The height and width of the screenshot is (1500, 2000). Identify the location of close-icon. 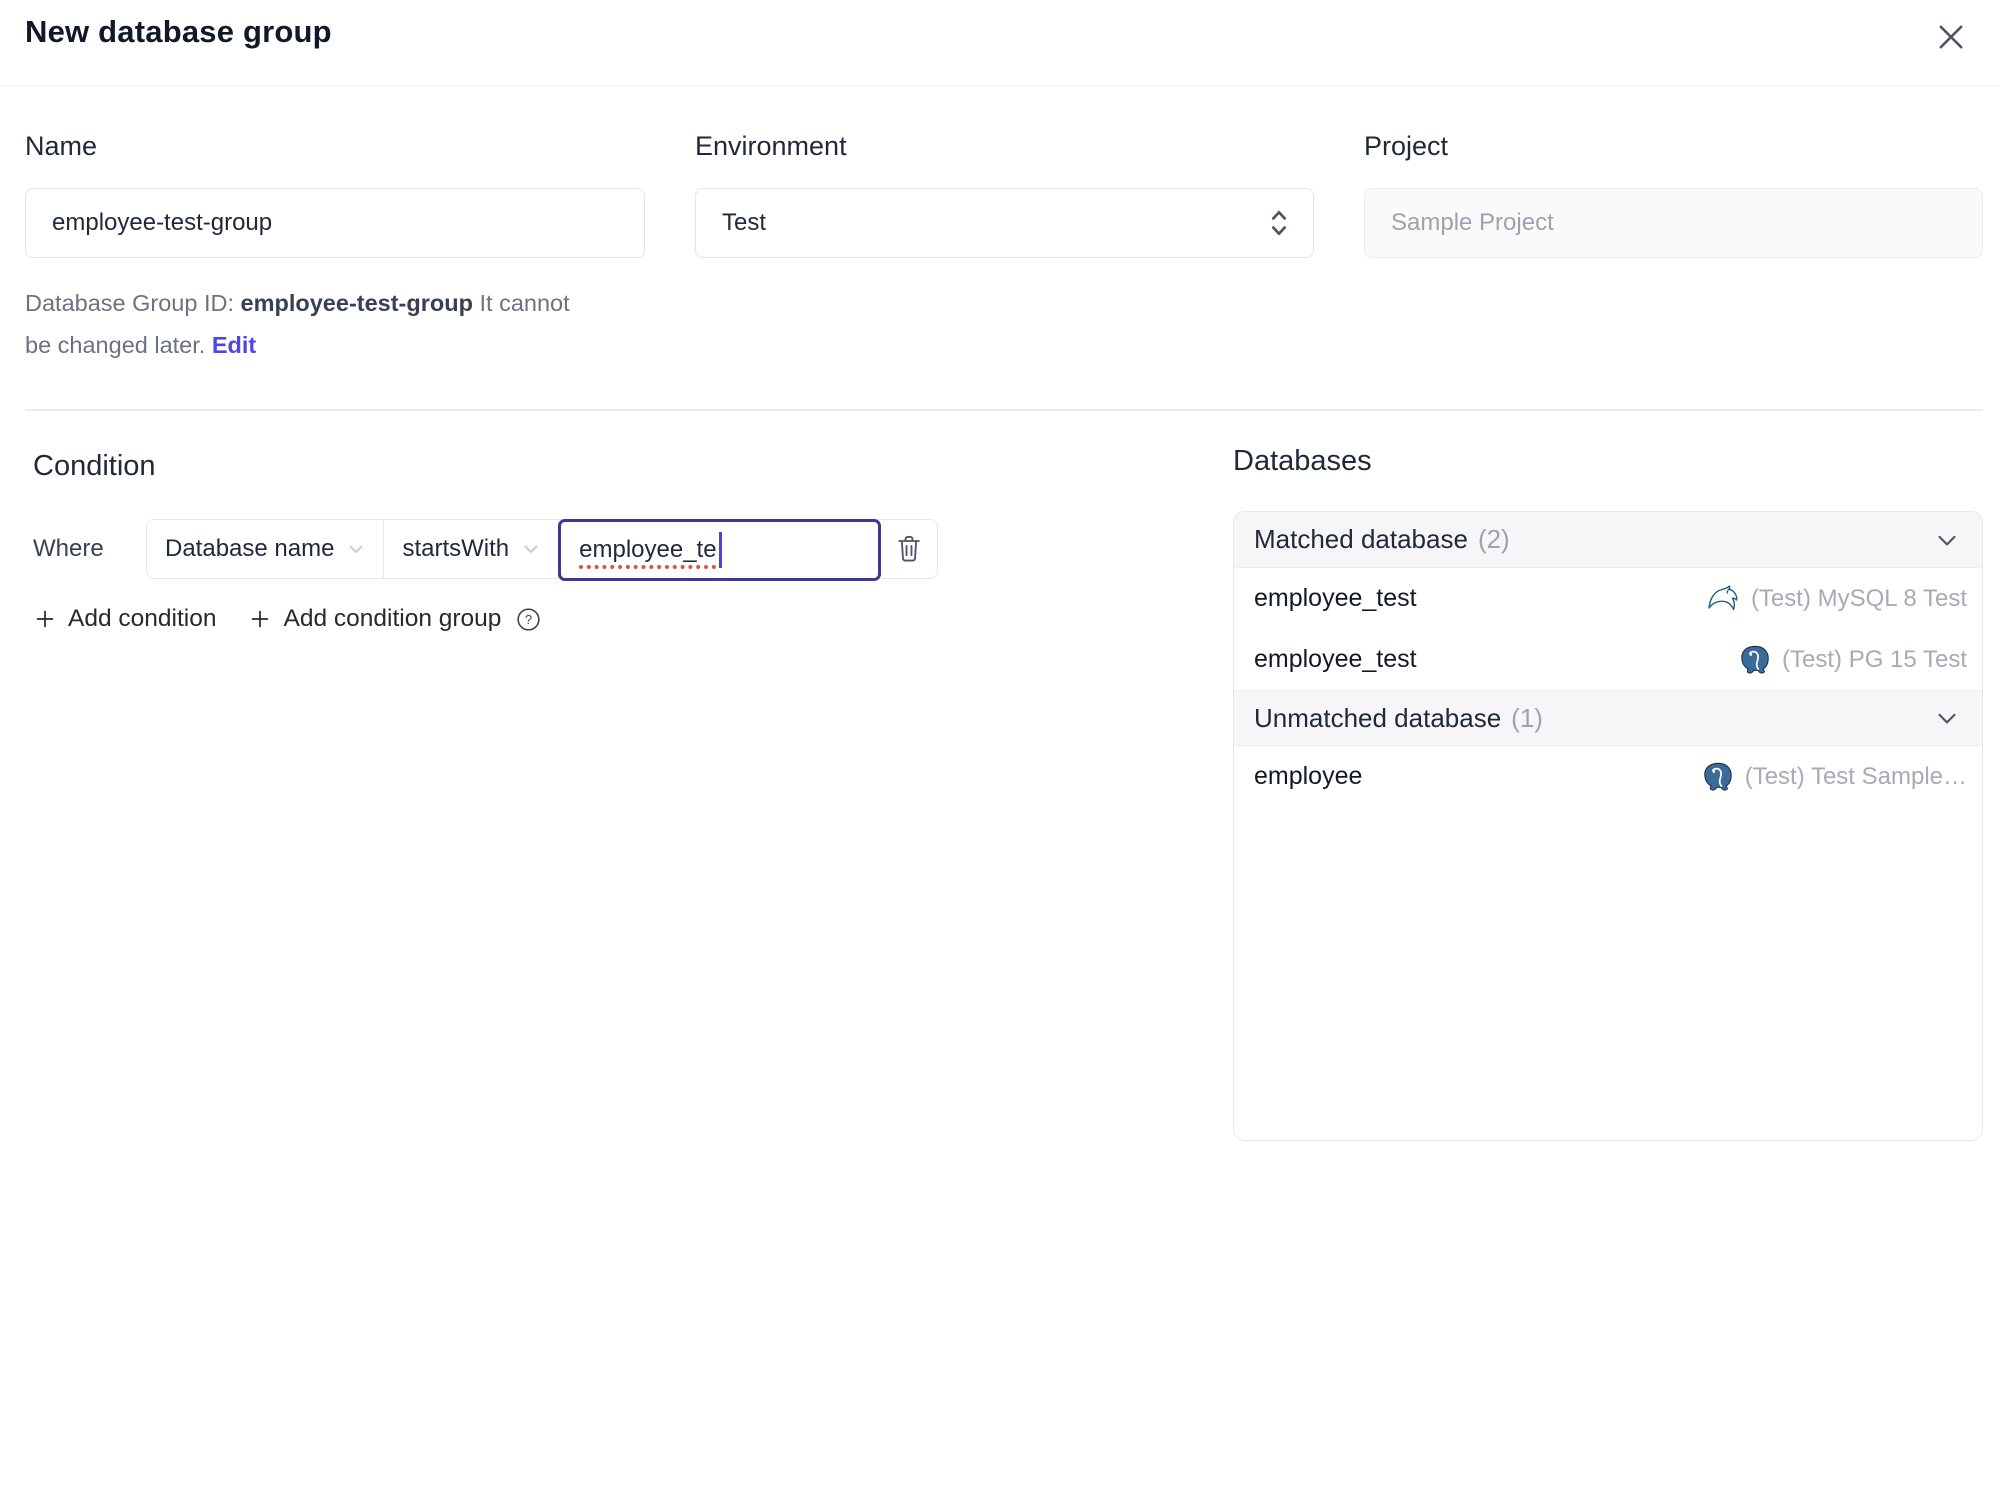
(1951, 37).